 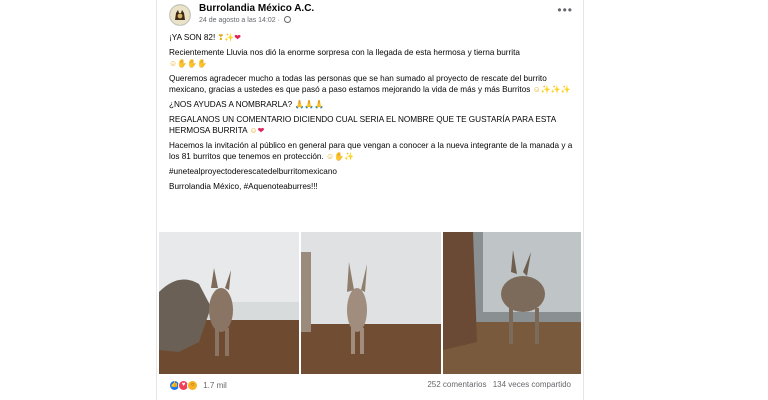 I want to click on wow-icon: ○, so click(x=192, y=385).